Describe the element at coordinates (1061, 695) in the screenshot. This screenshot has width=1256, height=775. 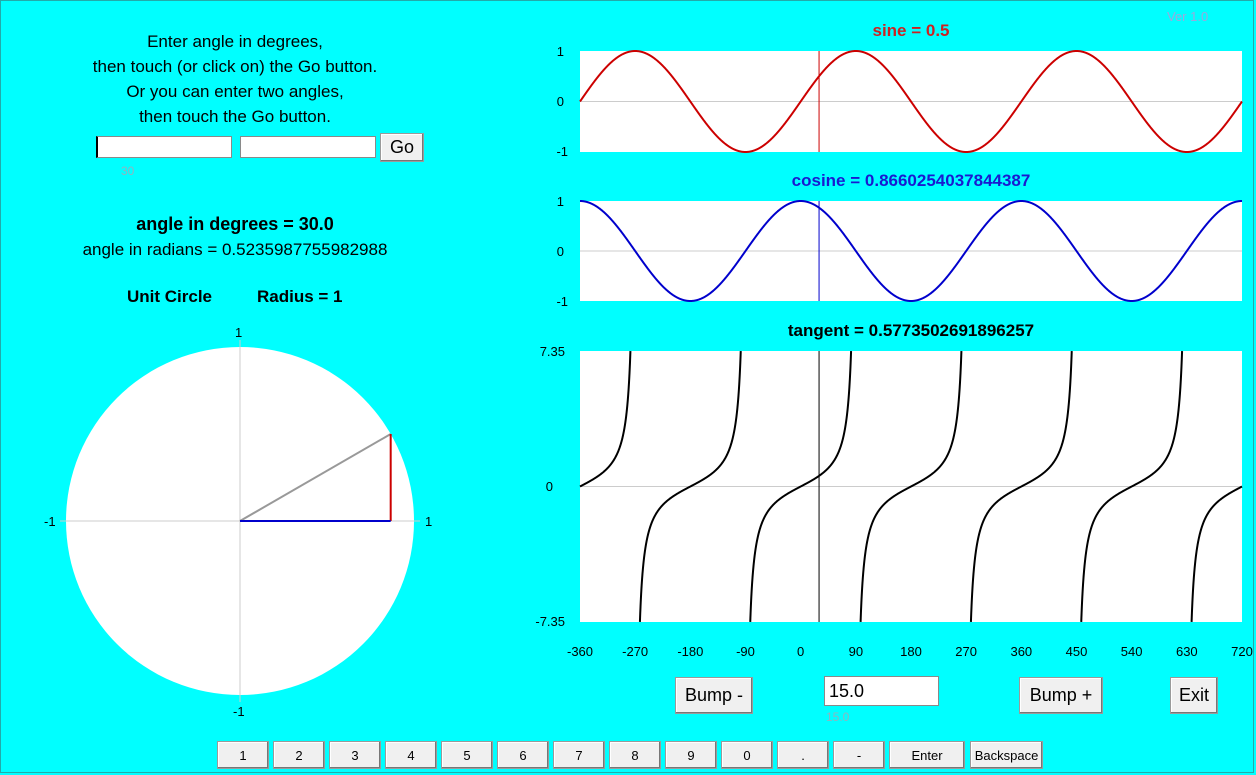
I see `bump-plus-button: Bump +` at that location.